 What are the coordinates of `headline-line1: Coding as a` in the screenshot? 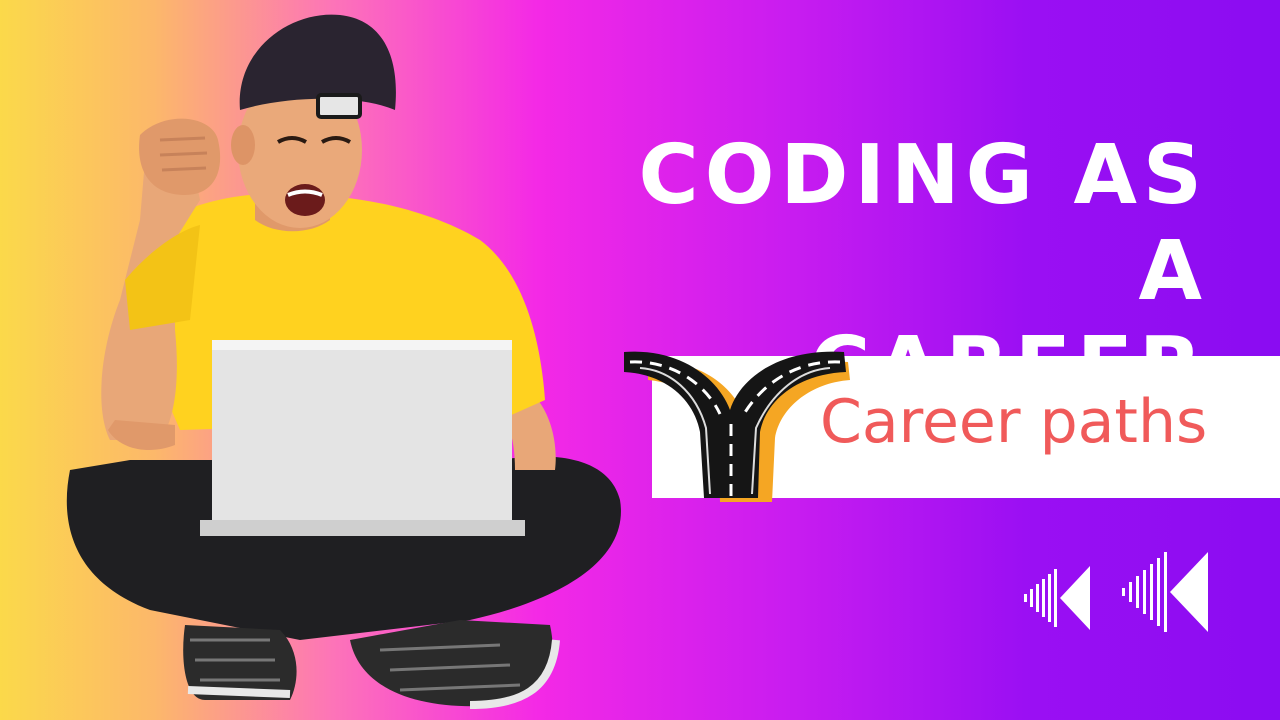 It's located at (923, 223).